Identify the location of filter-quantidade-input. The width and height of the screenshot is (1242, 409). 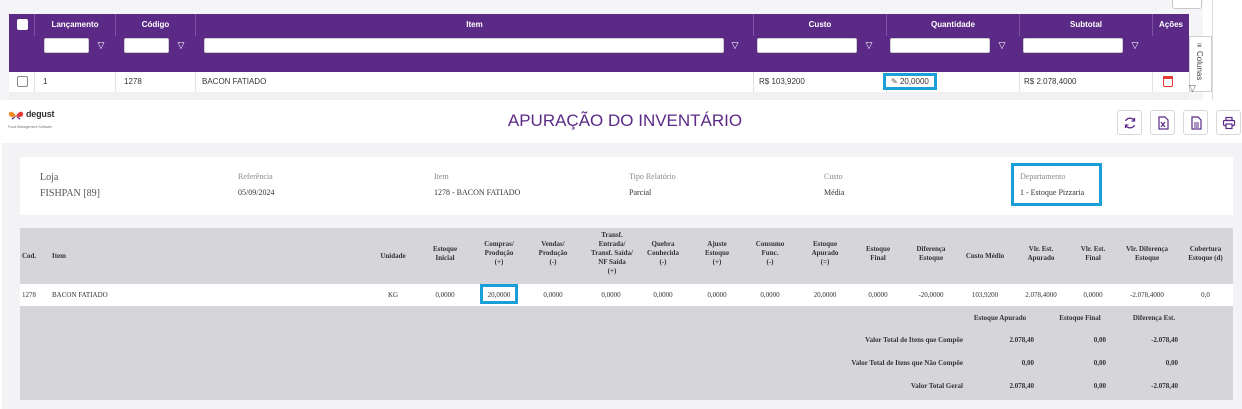
(940, 45).